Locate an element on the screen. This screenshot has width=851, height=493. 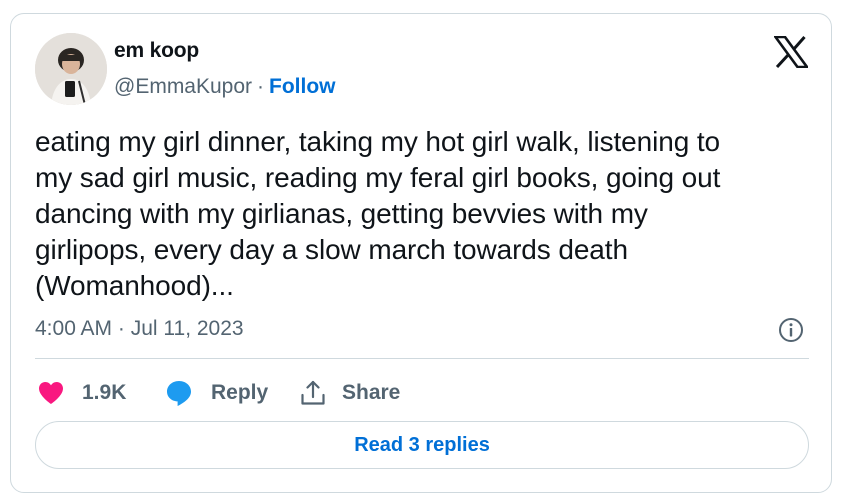
like-button: 1.9K is located at coordinates (82, 393).